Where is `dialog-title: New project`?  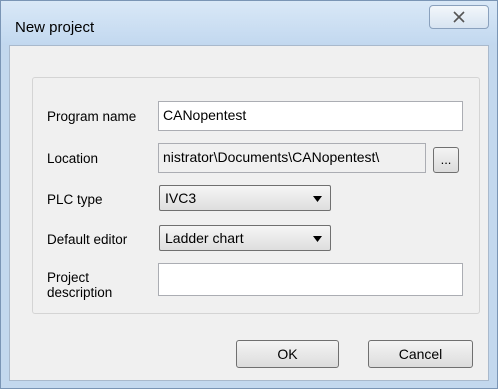
dialog-title: New project is located at coordinates (55, 27).